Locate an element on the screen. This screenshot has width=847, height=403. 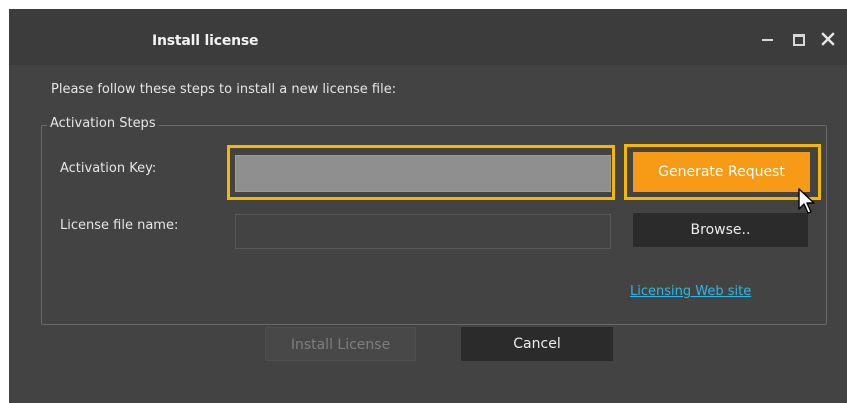
licensing-website-link: Licensing Web site is located at coordinates (690, 291).